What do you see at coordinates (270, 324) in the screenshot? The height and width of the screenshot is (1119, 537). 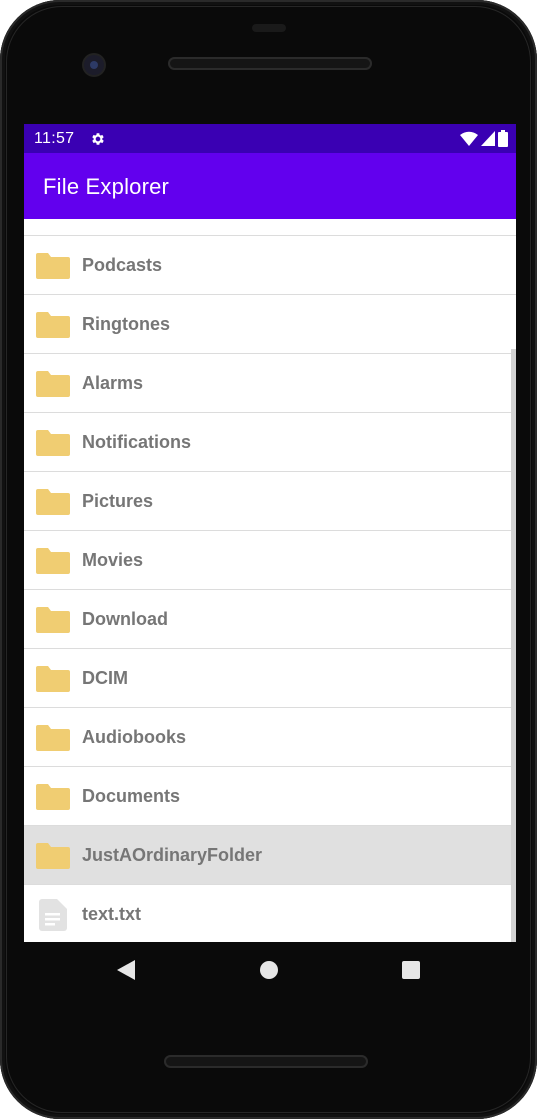 I see `list-item-ringtones: Ringtones` at bounding box center [270, 324].